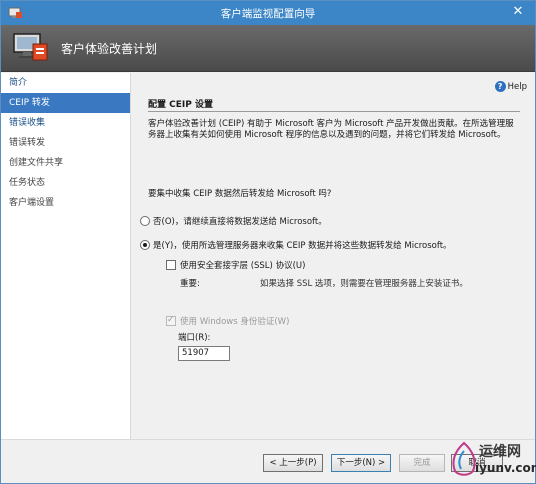 The height and width of the screenshot is (484, 536). I want to click on finish-button: 完成, so click(422, 463).